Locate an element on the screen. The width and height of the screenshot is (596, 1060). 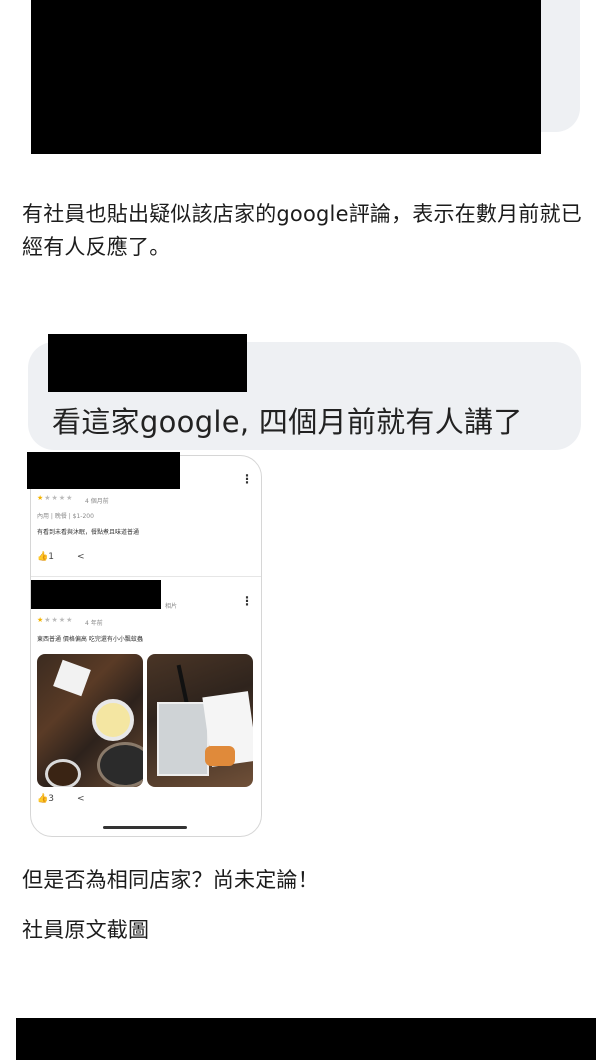
review-2-body: 東西普通 價格偏高 吃完還有小小飄蚊蟲 is located at coordinates (90, 639).